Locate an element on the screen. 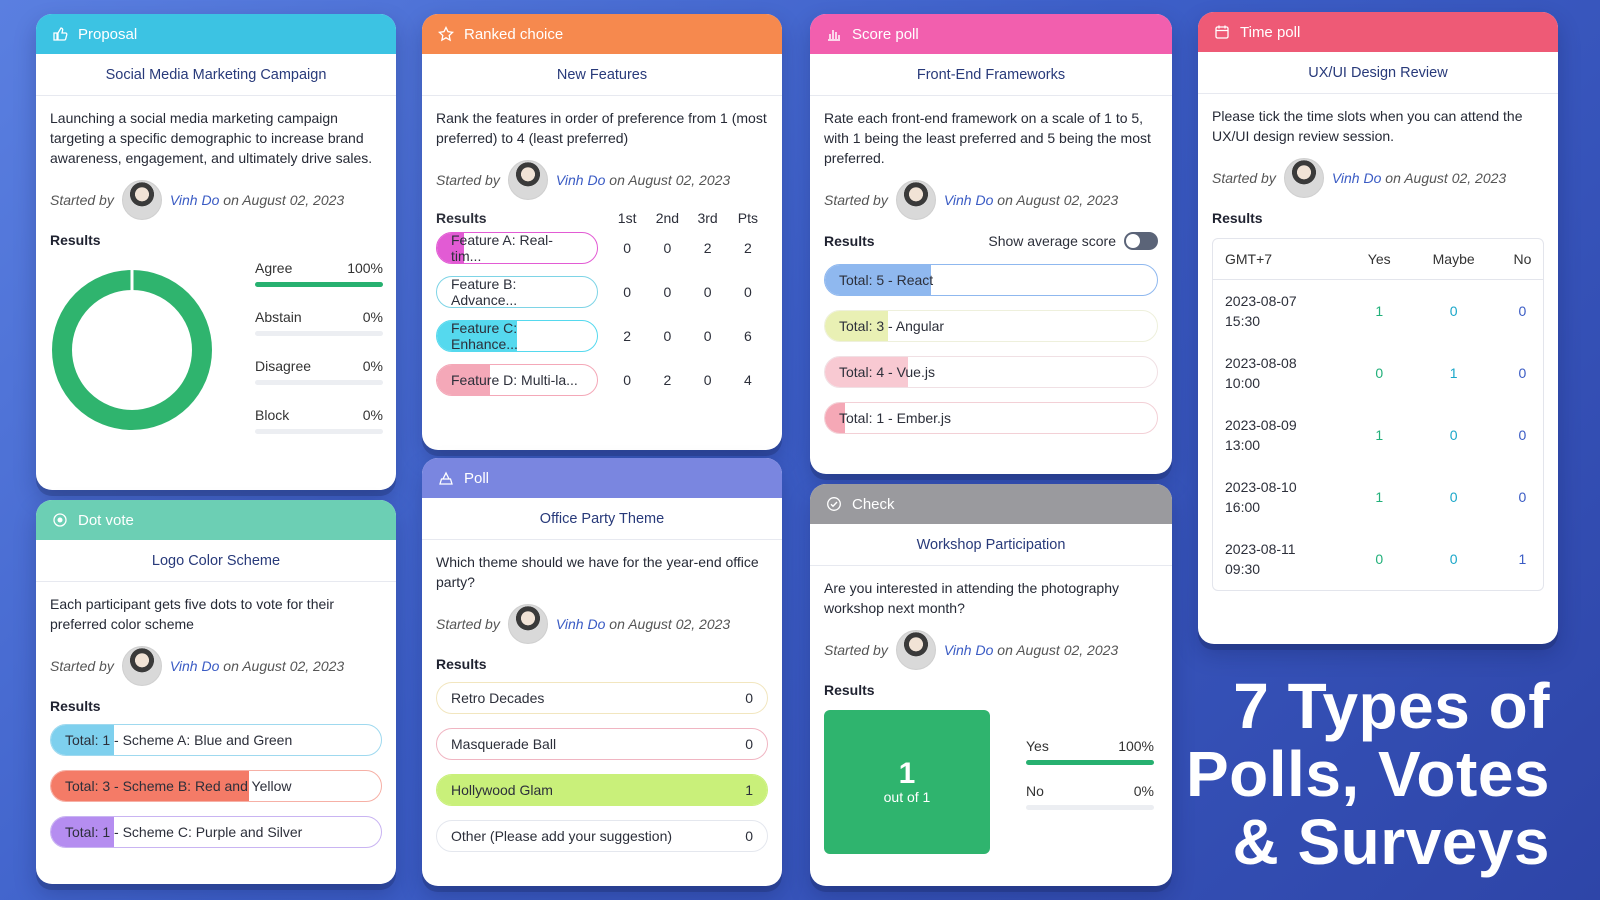 The width and height of the screenshot is (1600, 900). show-average-toggle is located at coordinates (1141, 241).